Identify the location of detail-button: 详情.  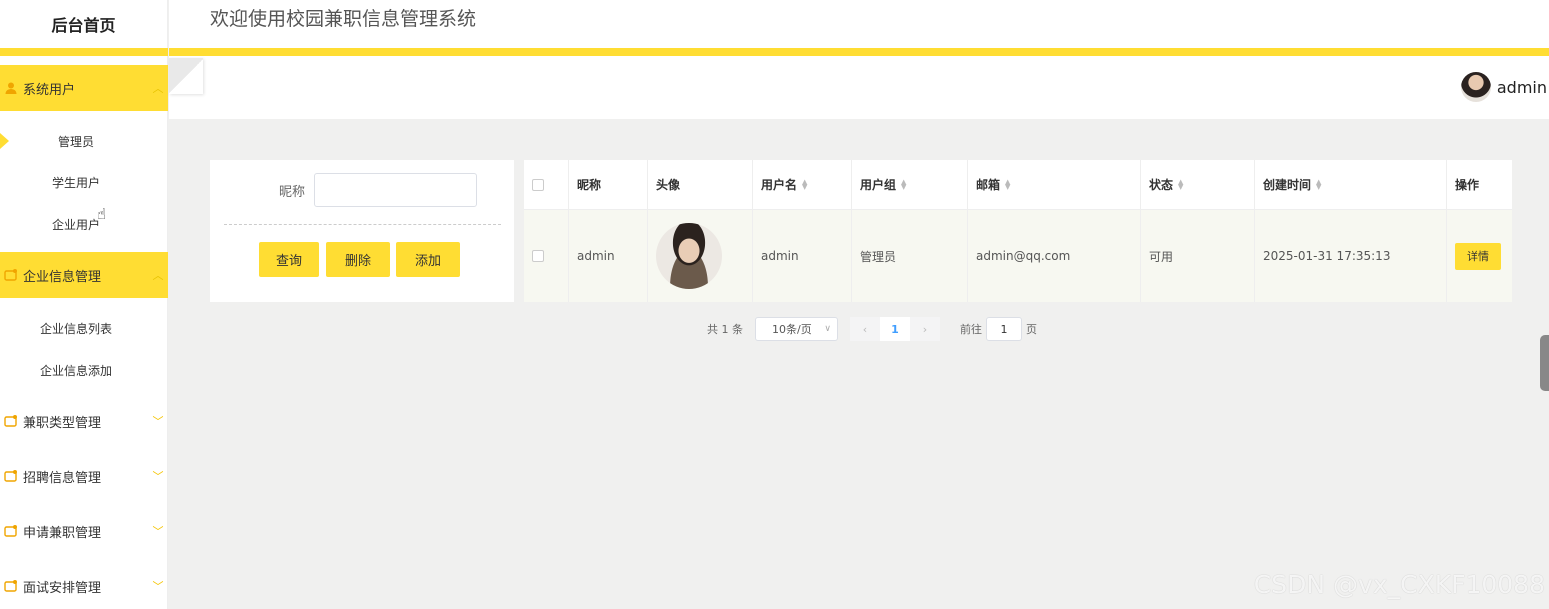
(1478, 256).